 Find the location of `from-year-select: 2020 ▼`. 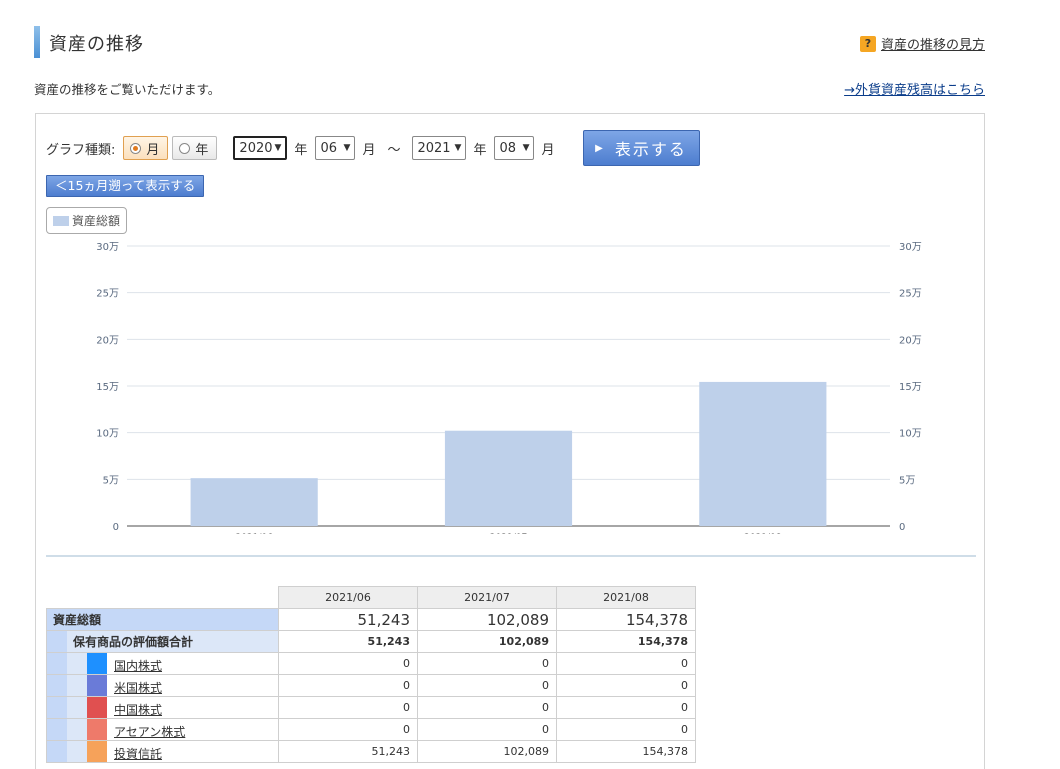

from-year-select: 2020 ▼ is located at coordinates (260, 148).